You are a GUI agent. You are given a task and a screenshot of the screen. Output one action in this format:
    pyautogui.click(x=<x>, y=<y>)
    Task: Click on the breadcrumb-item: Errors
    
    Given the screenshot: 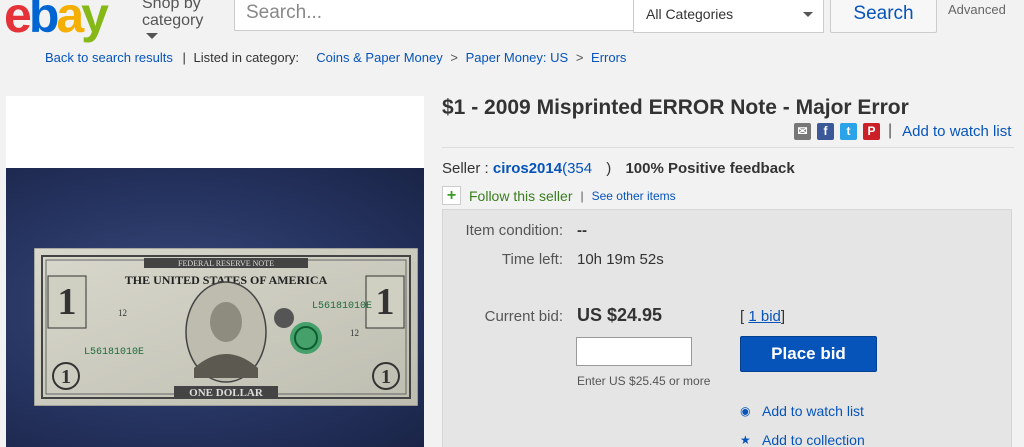 What is the action you would take?
    pyautogui.click(x=608, y=57)
    